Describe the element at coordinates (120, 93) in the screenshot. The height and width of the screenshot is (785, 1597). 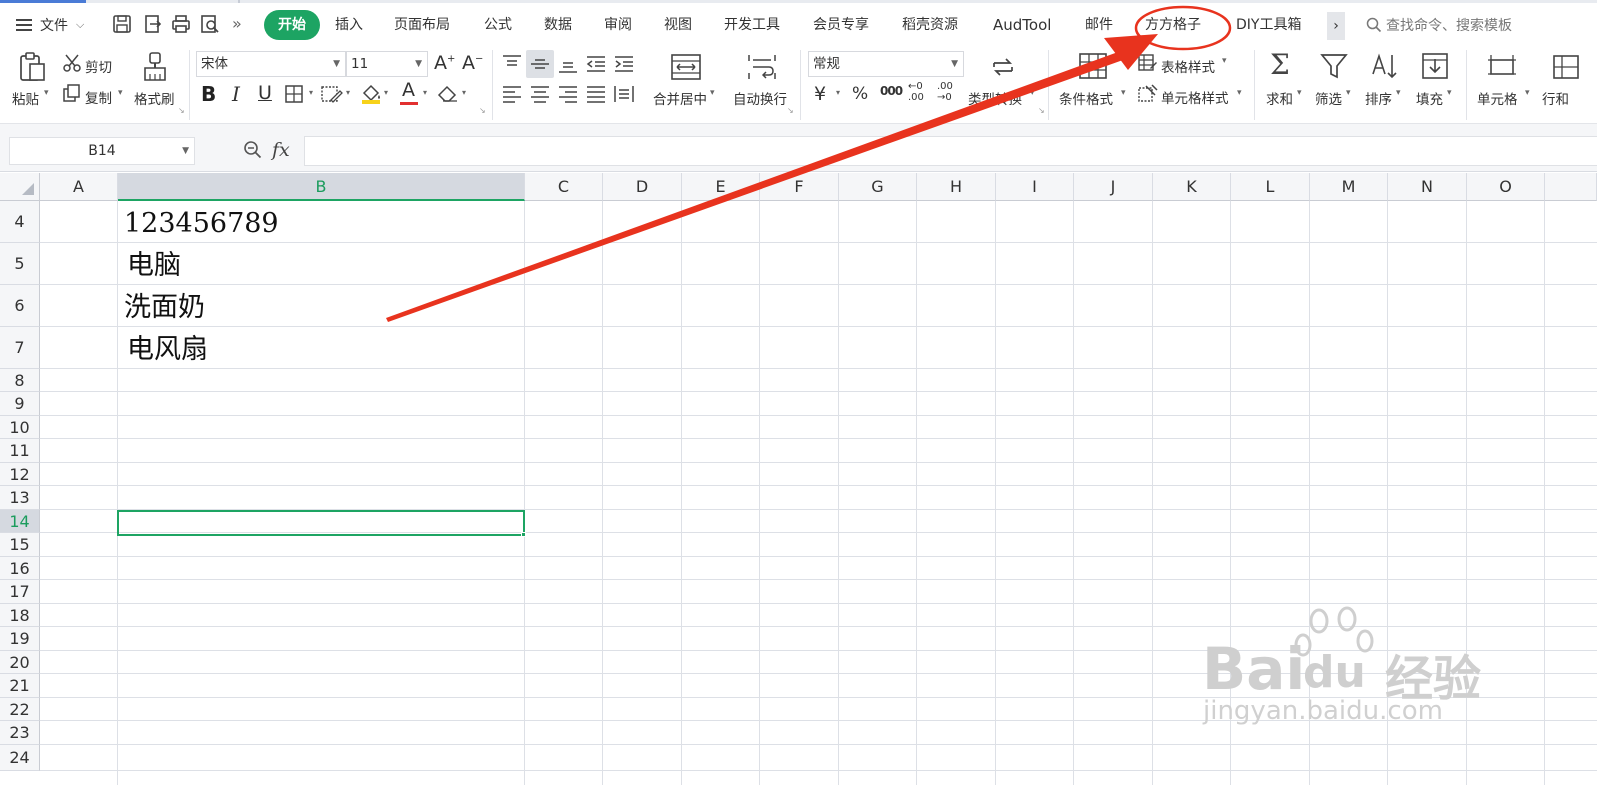
I see `copy-dropdown-icon: ▾` at that location.